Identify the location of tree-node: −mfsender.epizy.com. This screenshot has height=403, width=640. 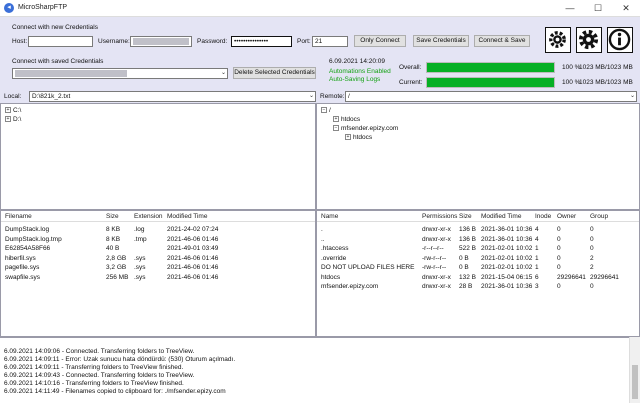
(478, 128).